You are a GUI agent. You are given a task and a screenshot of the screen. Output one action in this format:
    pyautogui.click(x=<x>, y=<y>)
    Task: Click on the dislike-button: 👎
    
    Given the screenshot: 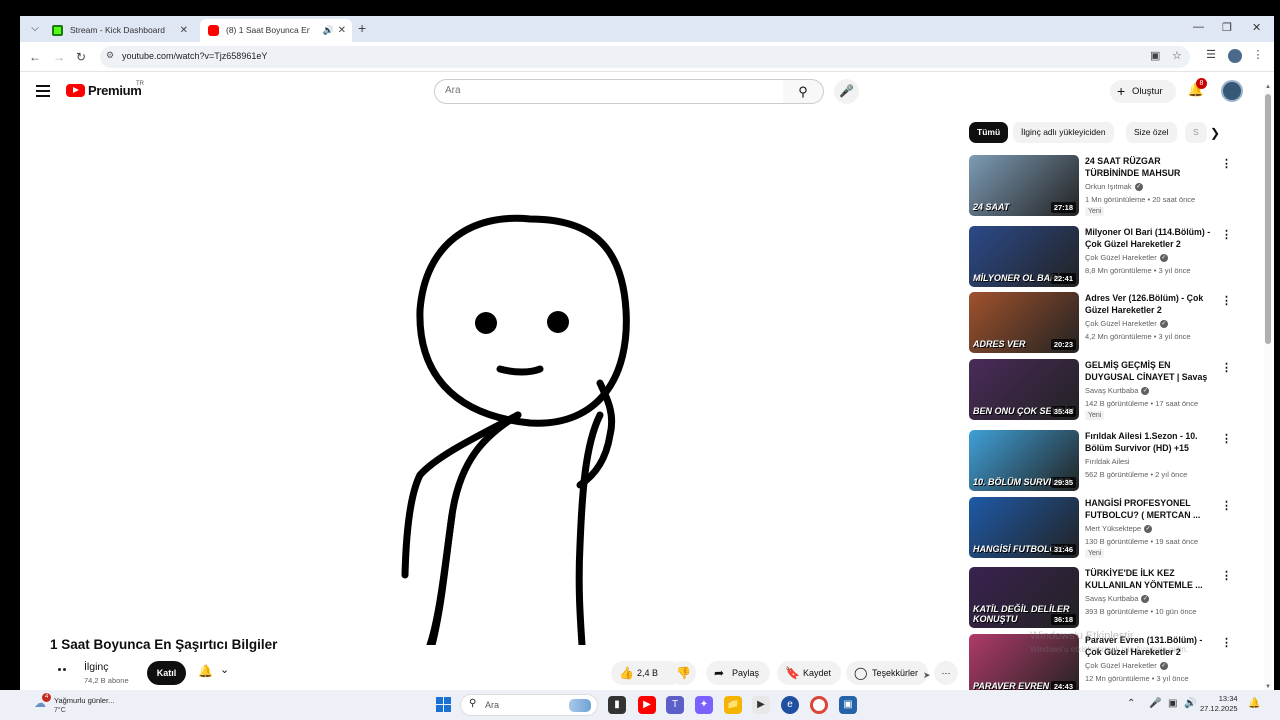 What is the action you would take?
    pyautogui.click(x=683, y=673)
    